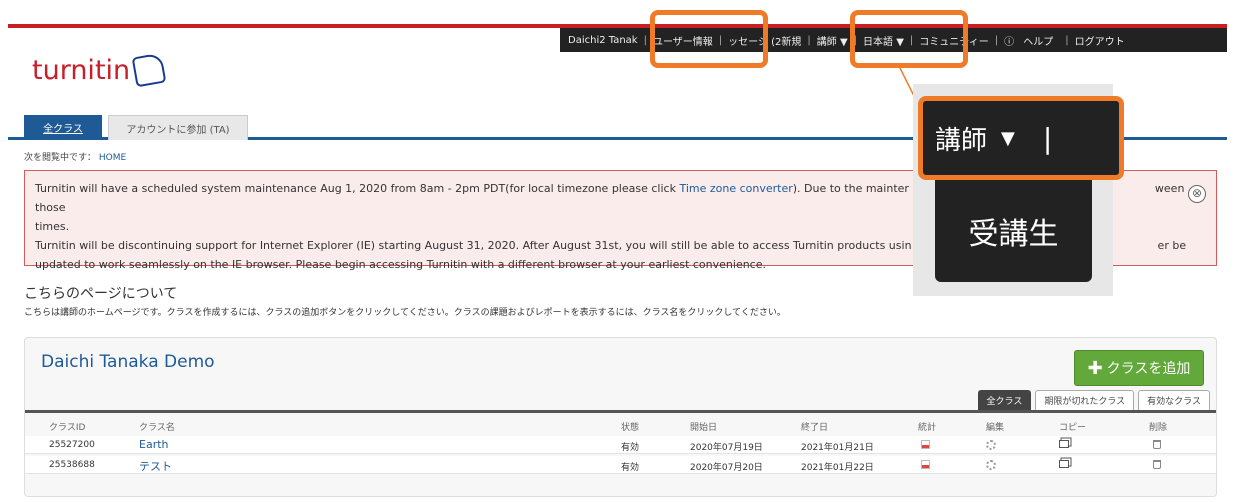 The width and height of the screenshot is (1235, 502). I want to click on zoom-role-dropdown: 講師 ▼ |, so click(1021, 138).